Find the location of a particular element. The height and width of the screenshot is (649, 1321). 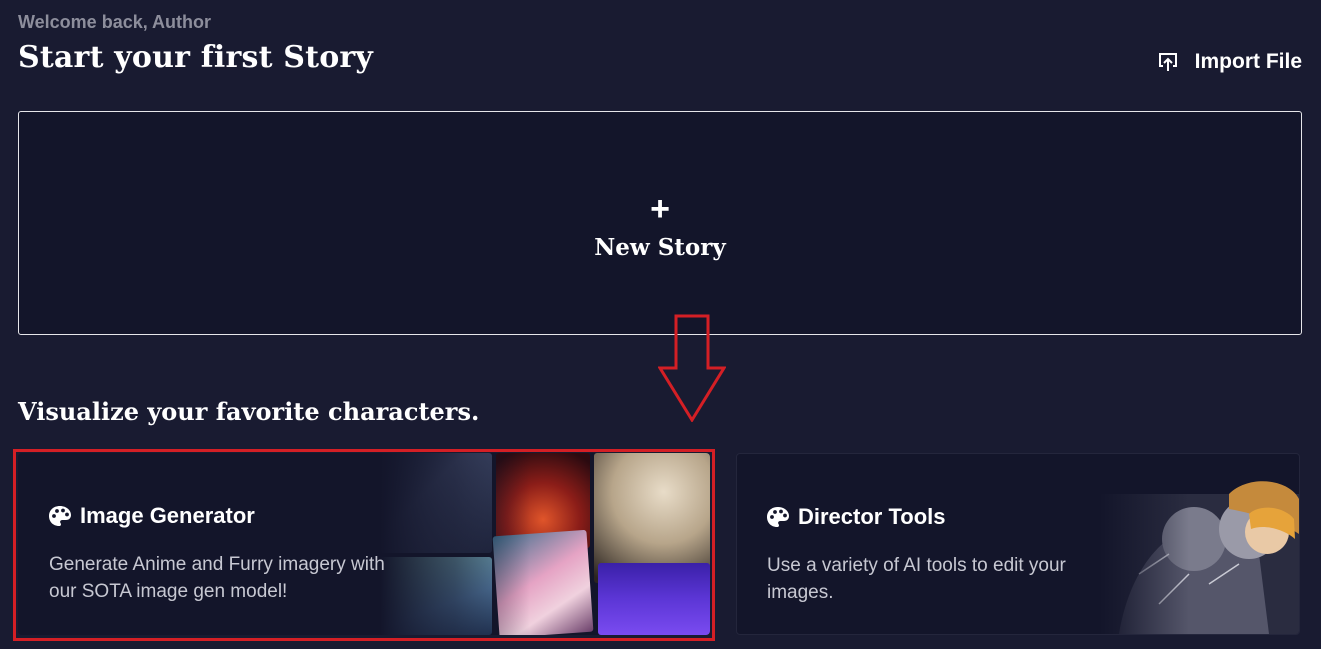

welcome-text: Welcome back, Author is located at coordinates (115, 22).